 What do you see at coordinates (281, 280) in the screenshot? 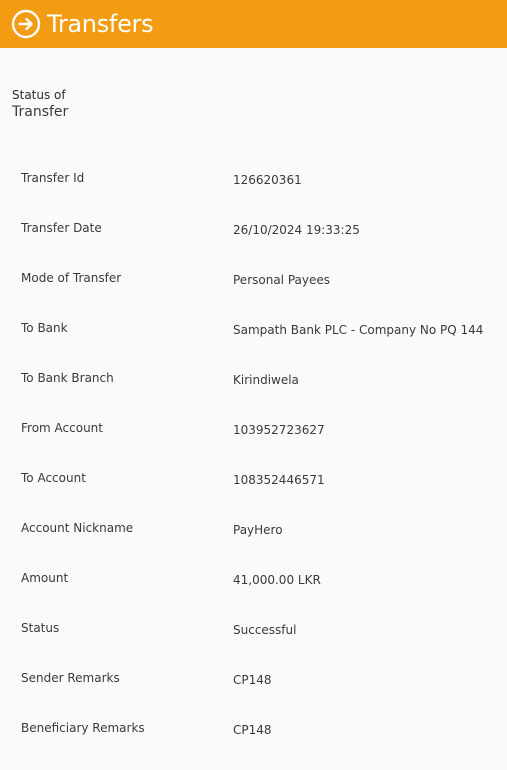
I see `detail-value: Personal Payees` at bounding box center [281, 280].